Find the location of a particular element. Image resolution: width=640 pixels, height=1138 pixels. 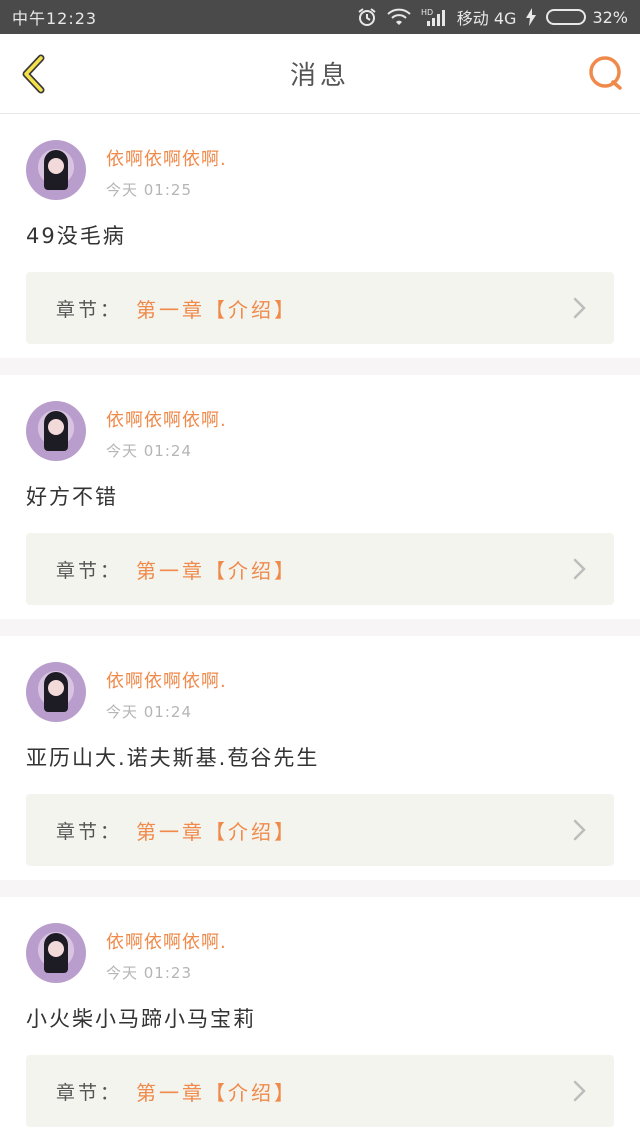

charging-icon is located at coordinates (531, 17).